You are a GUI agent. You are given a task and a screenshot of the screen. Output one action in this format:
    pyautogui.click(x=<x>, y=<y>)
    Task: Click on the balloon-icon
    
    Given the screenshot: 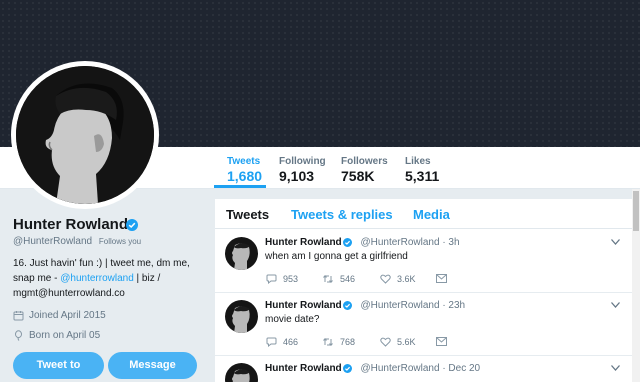 What is the action you would take?
    pyautogui.click(x=18, y=335)
    